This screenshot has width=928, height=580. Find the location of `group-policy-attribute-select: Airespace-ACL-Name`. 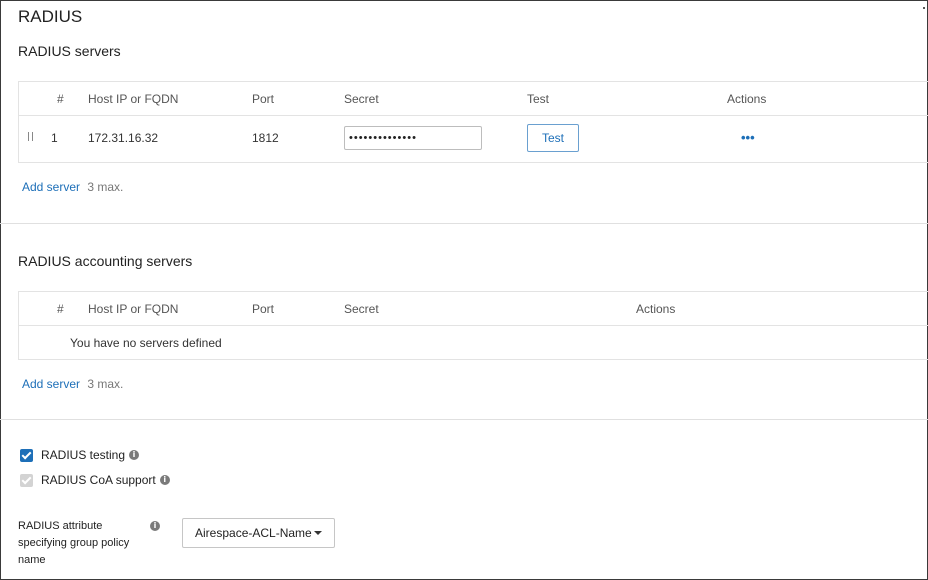

group-policy-attribute-select: Airespace-ACL-Name is located at coordinates (258, 533).